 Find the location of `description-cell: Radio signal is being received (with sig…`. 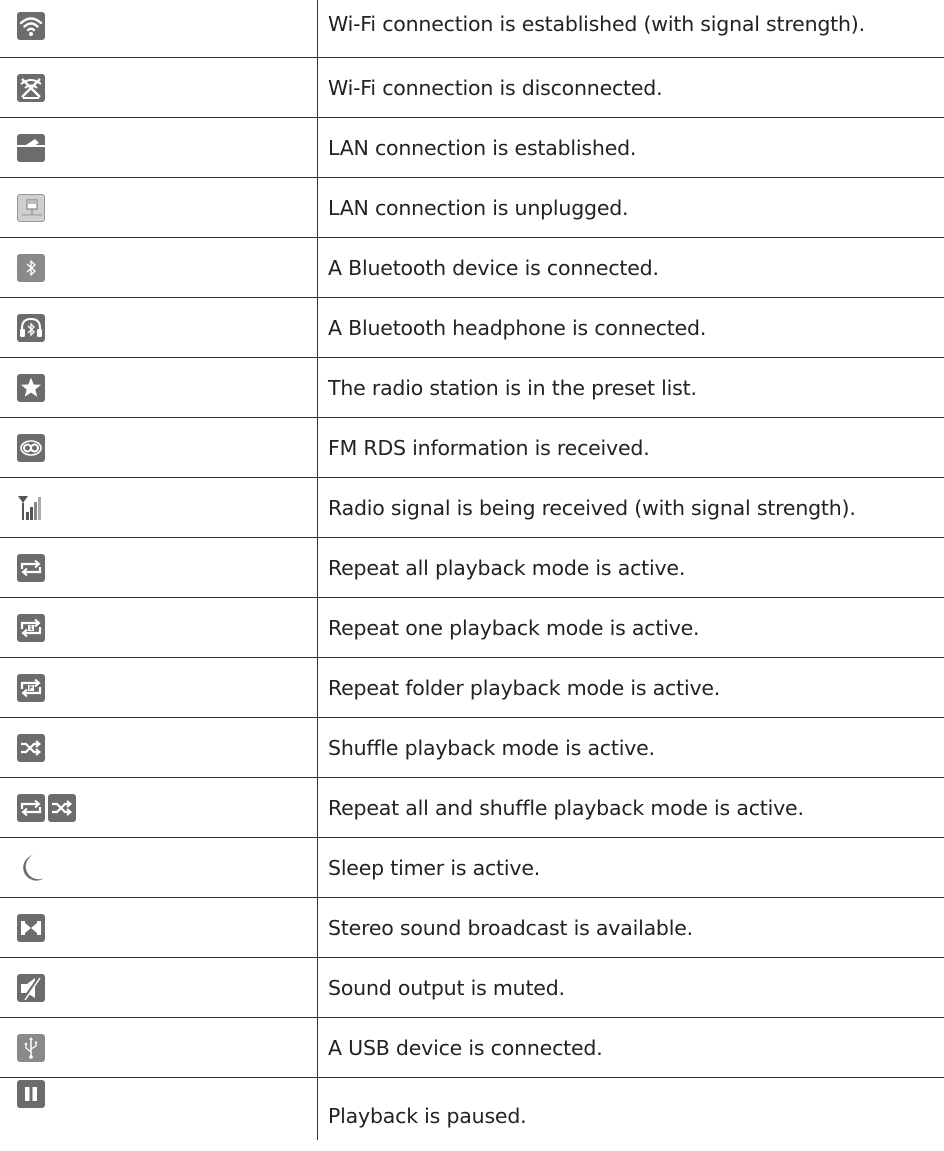

description-cell: Radio signal is being received (with sig… is located at coordinates (630, 507).